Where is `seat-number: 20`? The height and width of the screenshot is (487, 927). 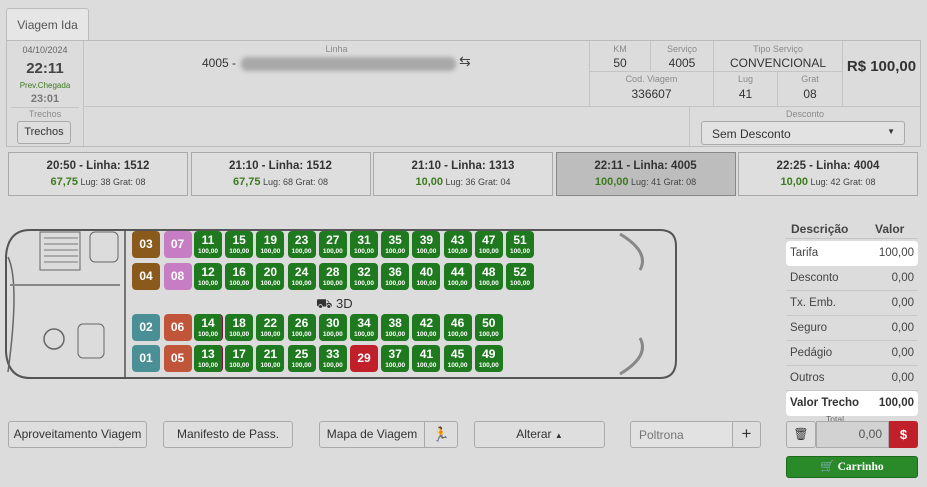
seat-number: 20 is located at coordinates (270, 272).